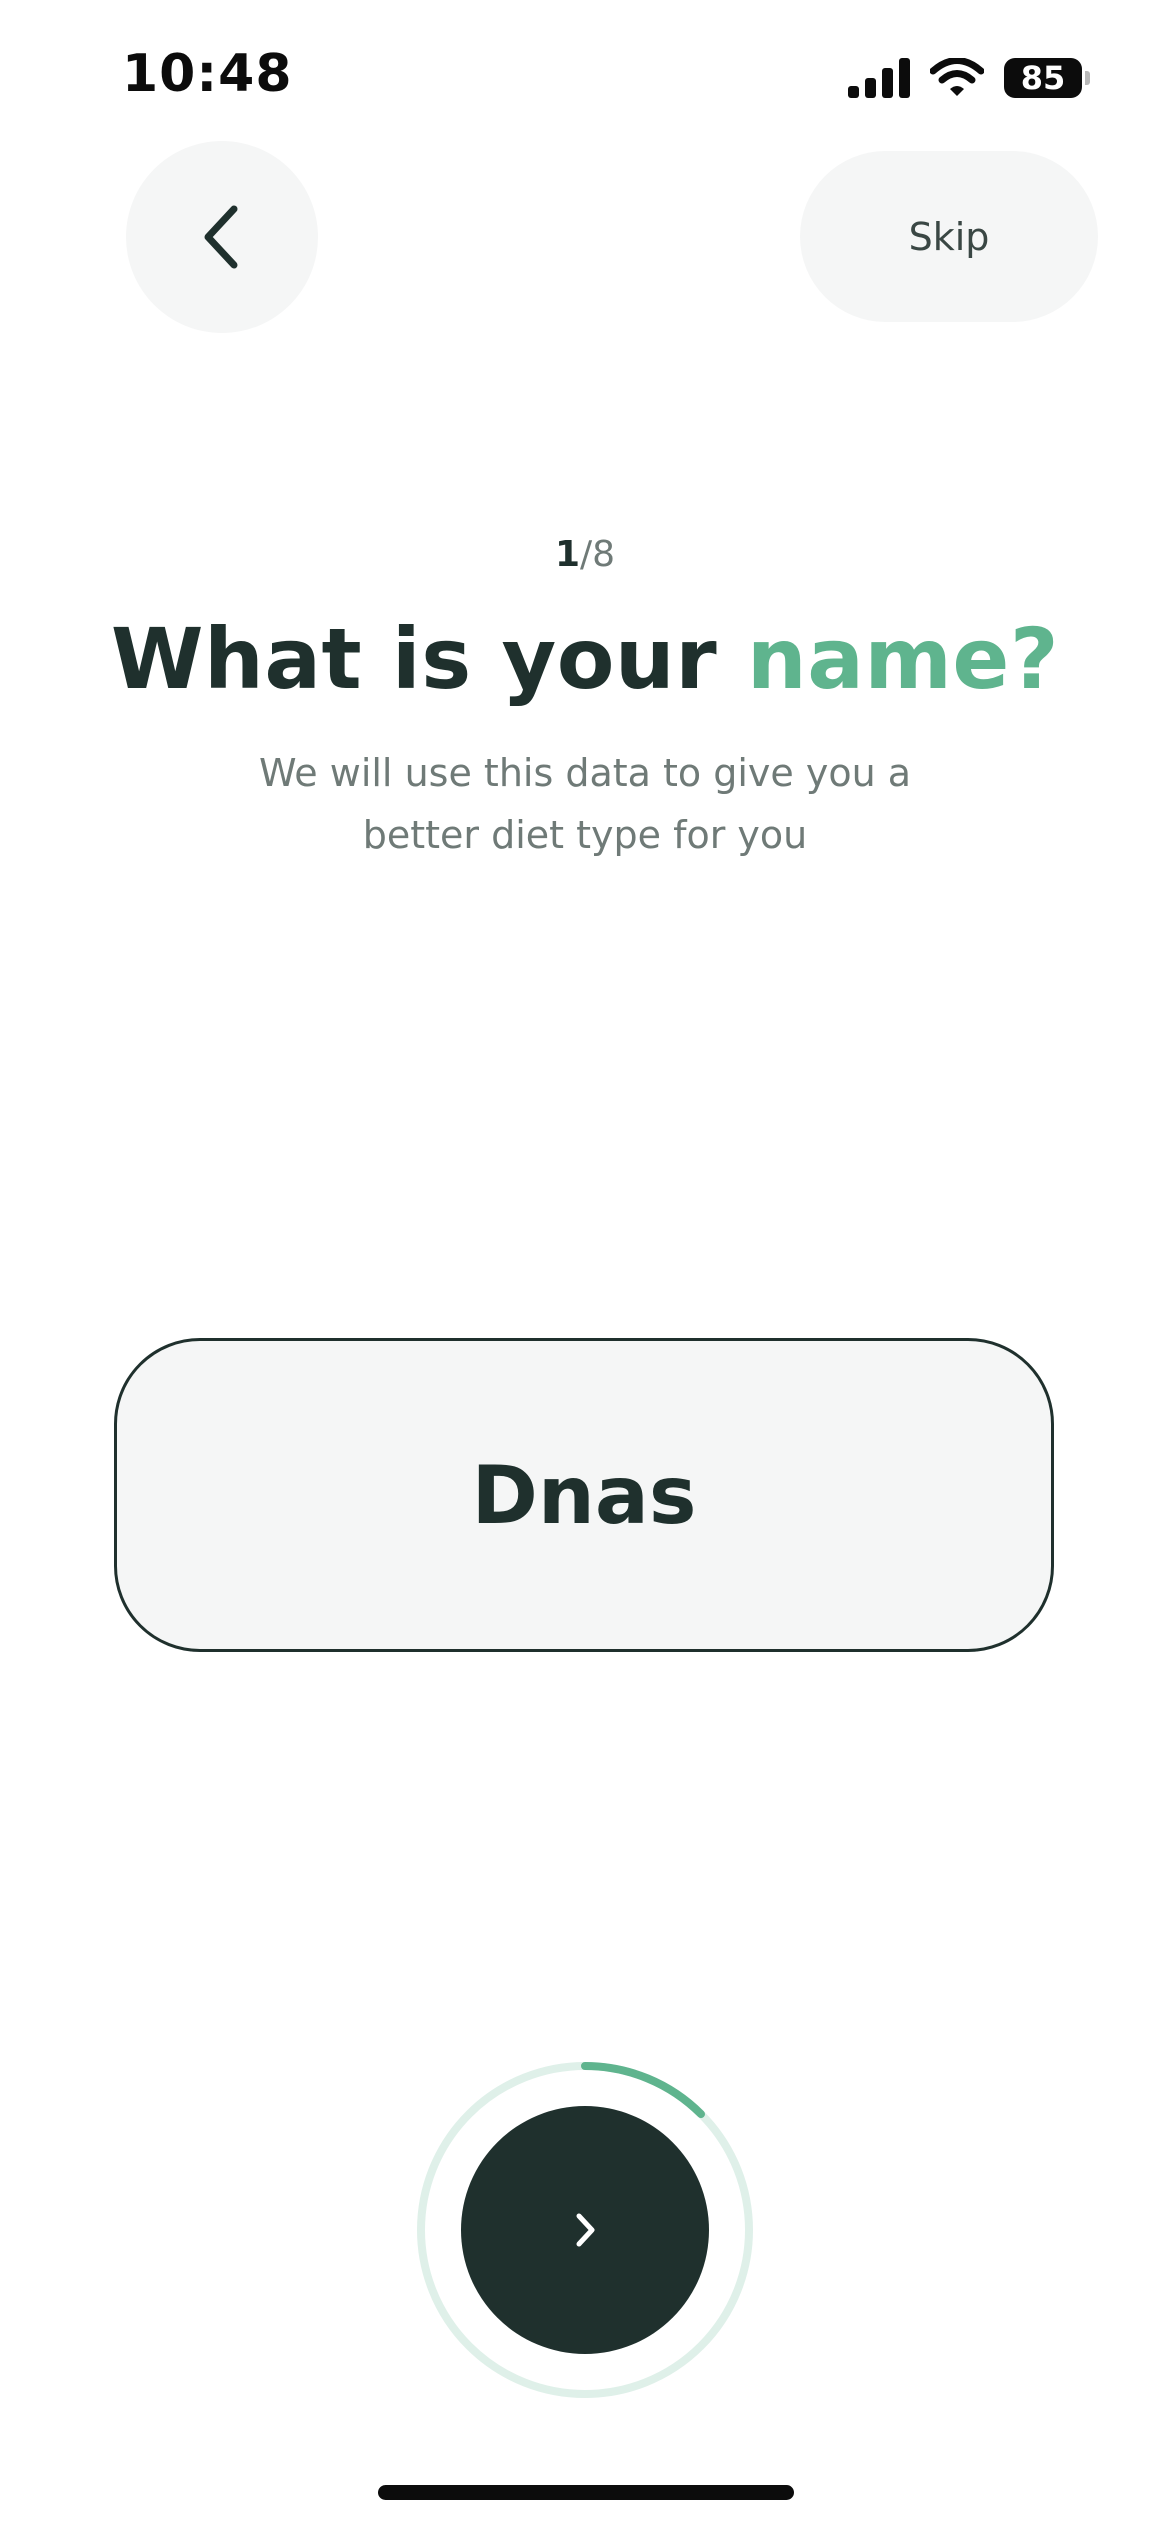 Image resolution: width=1170 pixels, height=2532 pixels. Describe the element at coordinates (567, 554) in the screenshot. I see `step-current: 1` at that location.